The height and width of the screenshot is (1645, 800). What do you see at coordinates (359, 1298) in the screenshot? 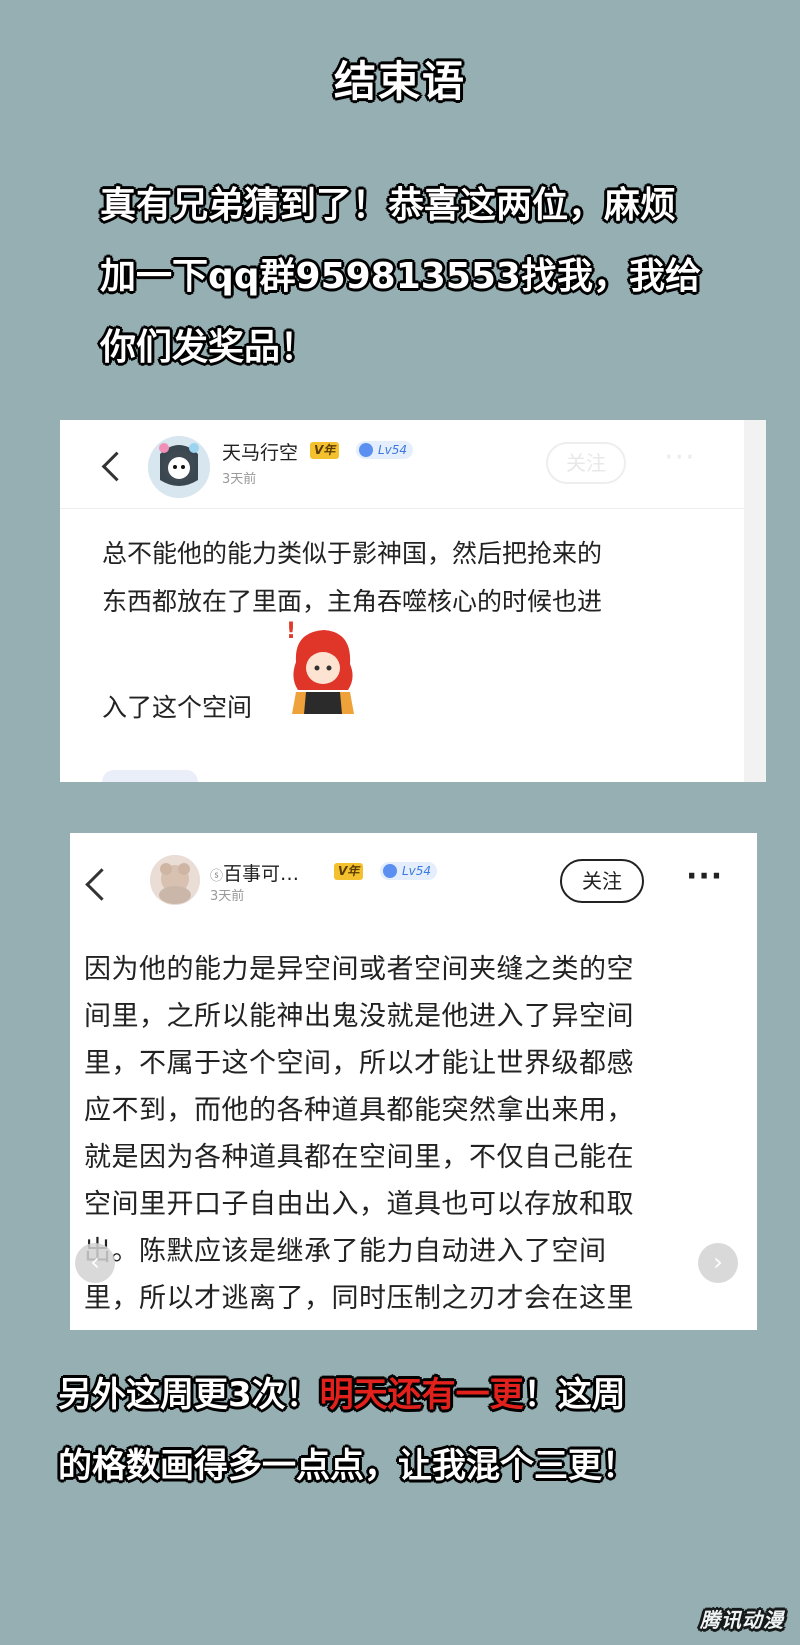
I see `comment-line: 里，所以才逃离了，同时压制之刃才会在这里` at bounding box center [359, 1298].